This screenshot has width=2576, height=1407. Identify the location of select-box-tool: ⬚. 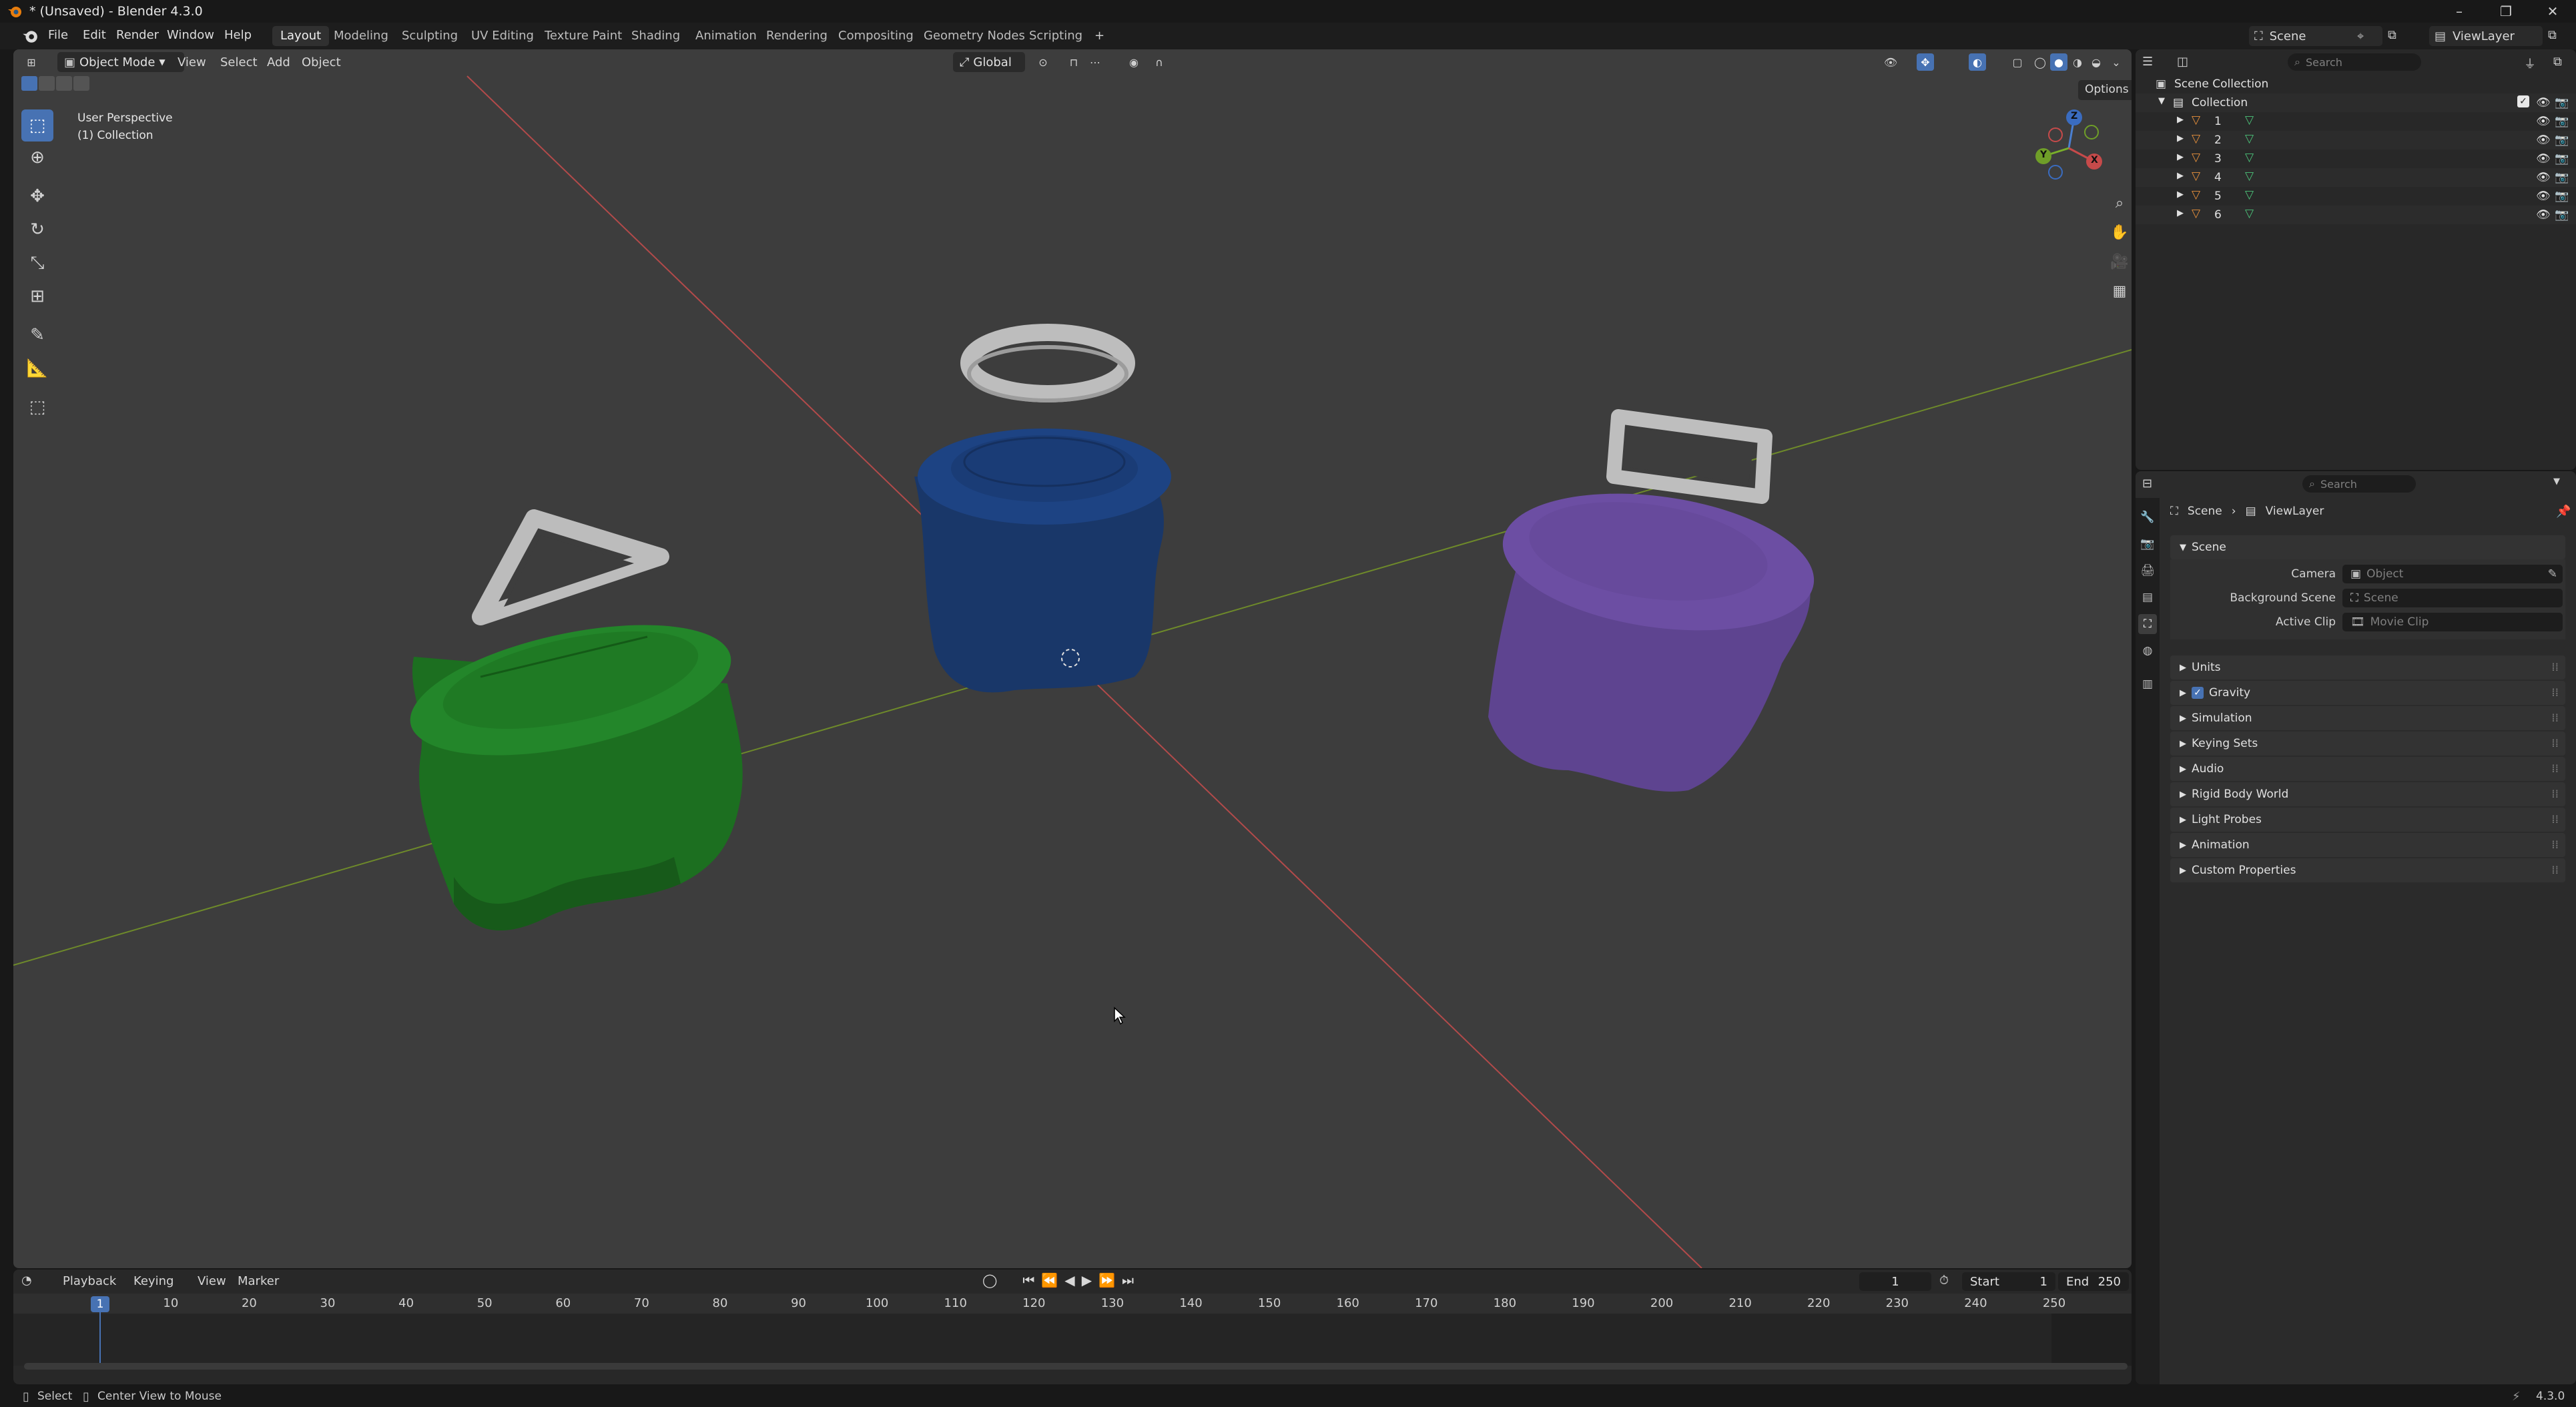
(37, 125).